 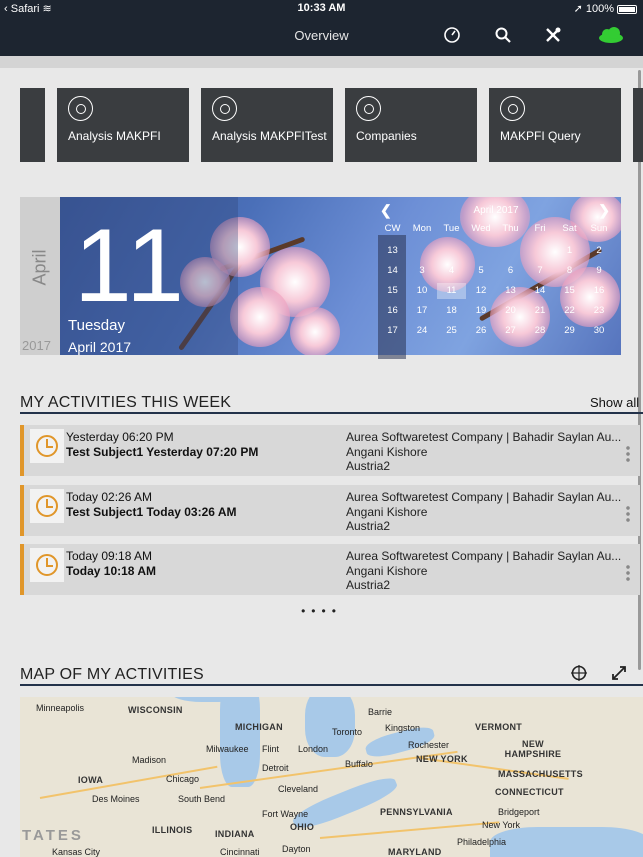 What do you see at coordinates (451, 271) in the screenshot?
I see `calendar-day: 4` at bounding box center [451, 271].